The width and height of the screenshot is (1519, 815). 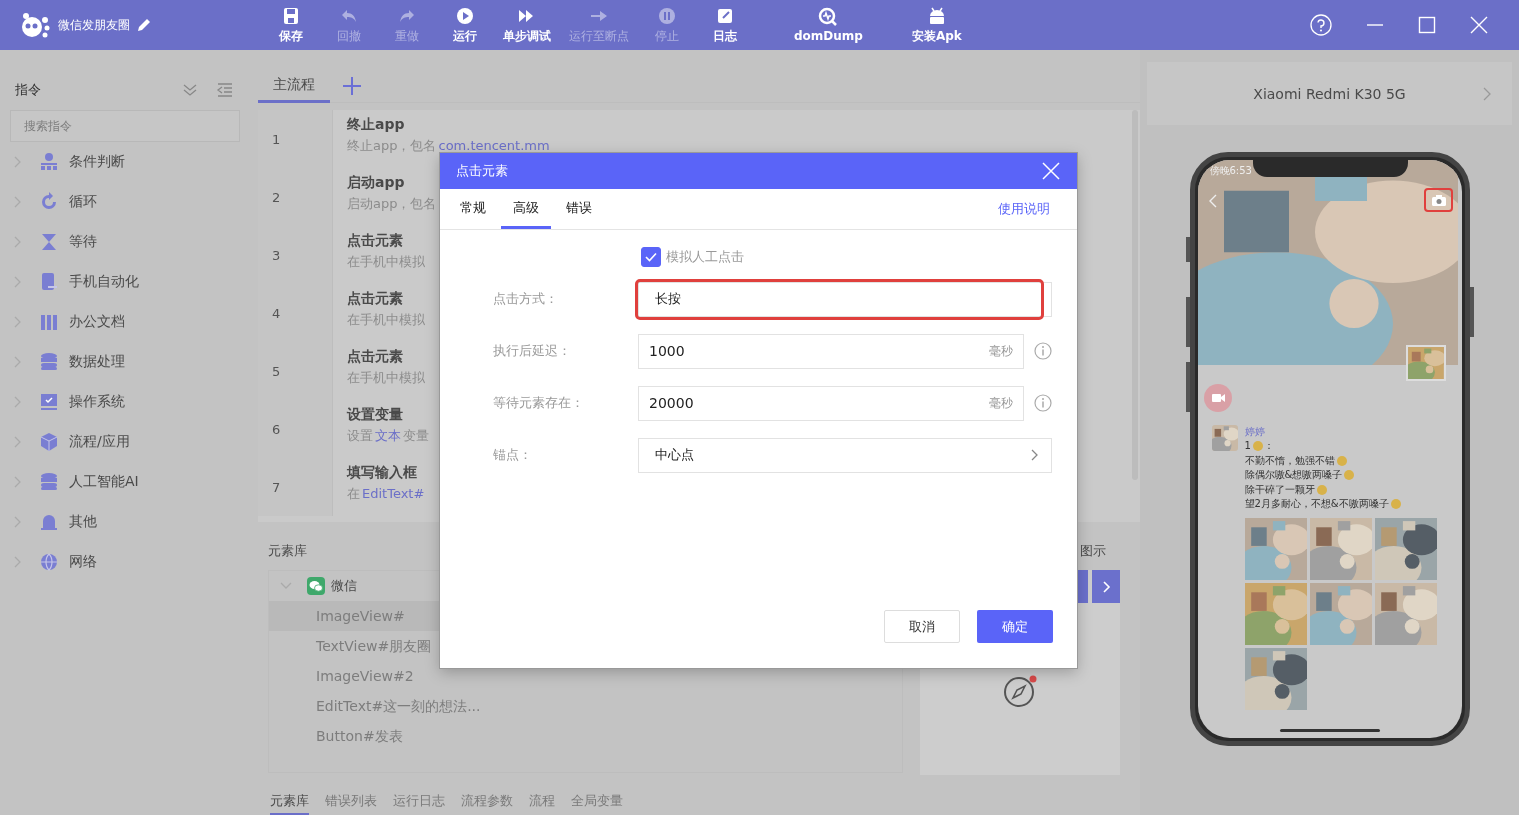 I want to click on field-label: 等待元素存在：, so click(x=539, y=403).